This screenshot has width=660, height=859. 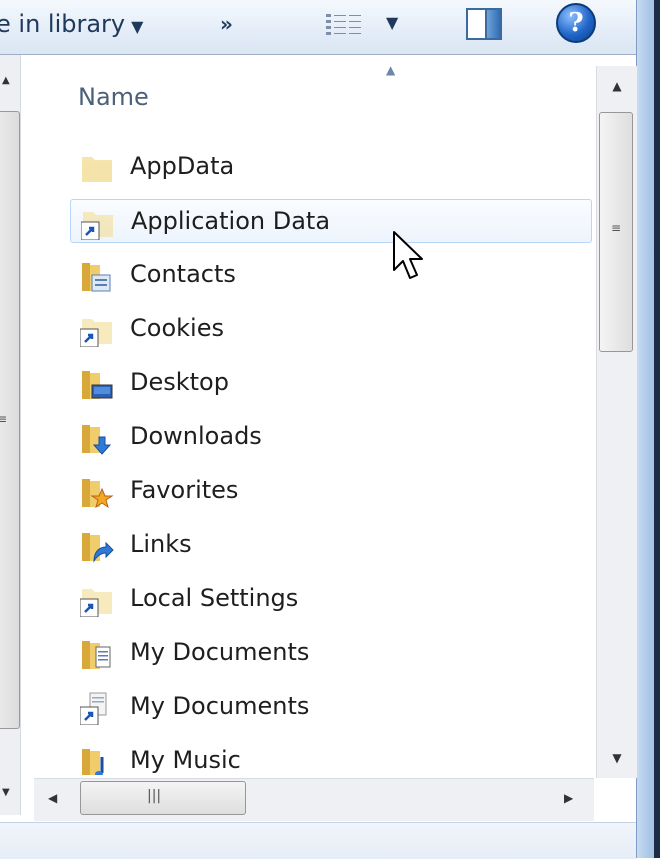 I want to click on more-commands-button: », so click(x=226, y=24).